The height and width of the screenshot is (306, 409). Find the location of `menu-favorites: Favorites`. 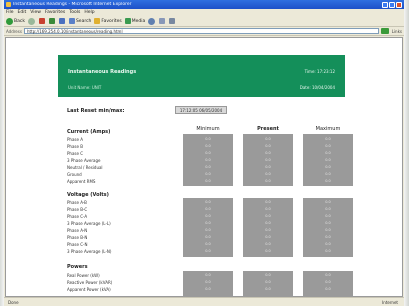

menu-favorites: Favorites is located at coordinates (55, 12).